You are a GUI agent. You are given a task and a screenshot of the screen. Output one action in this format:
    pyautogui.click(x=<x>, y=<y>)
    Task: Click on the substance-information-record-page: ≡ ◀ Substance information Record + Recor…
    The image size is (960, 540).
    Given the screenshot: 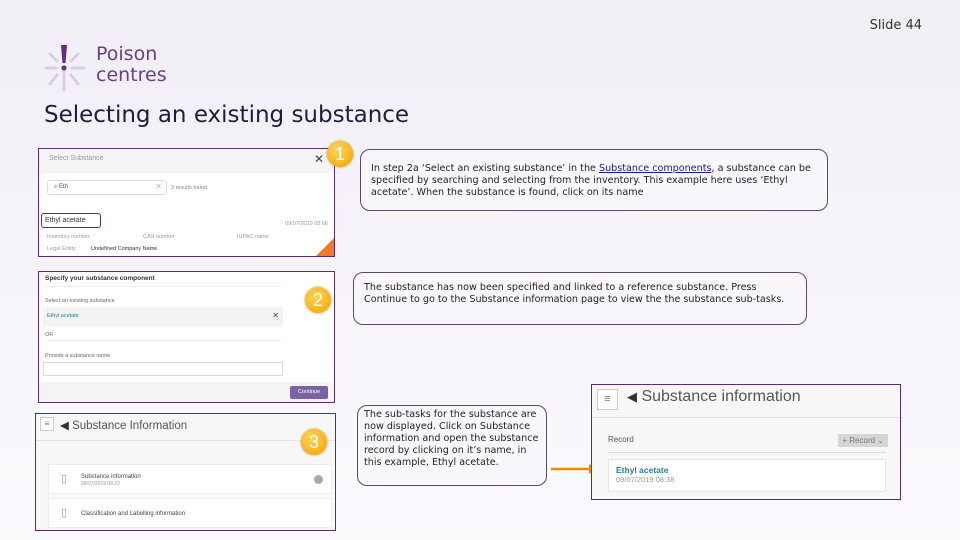 What is the action you would take?
    pyautogui.click(x=746, y=442)
    